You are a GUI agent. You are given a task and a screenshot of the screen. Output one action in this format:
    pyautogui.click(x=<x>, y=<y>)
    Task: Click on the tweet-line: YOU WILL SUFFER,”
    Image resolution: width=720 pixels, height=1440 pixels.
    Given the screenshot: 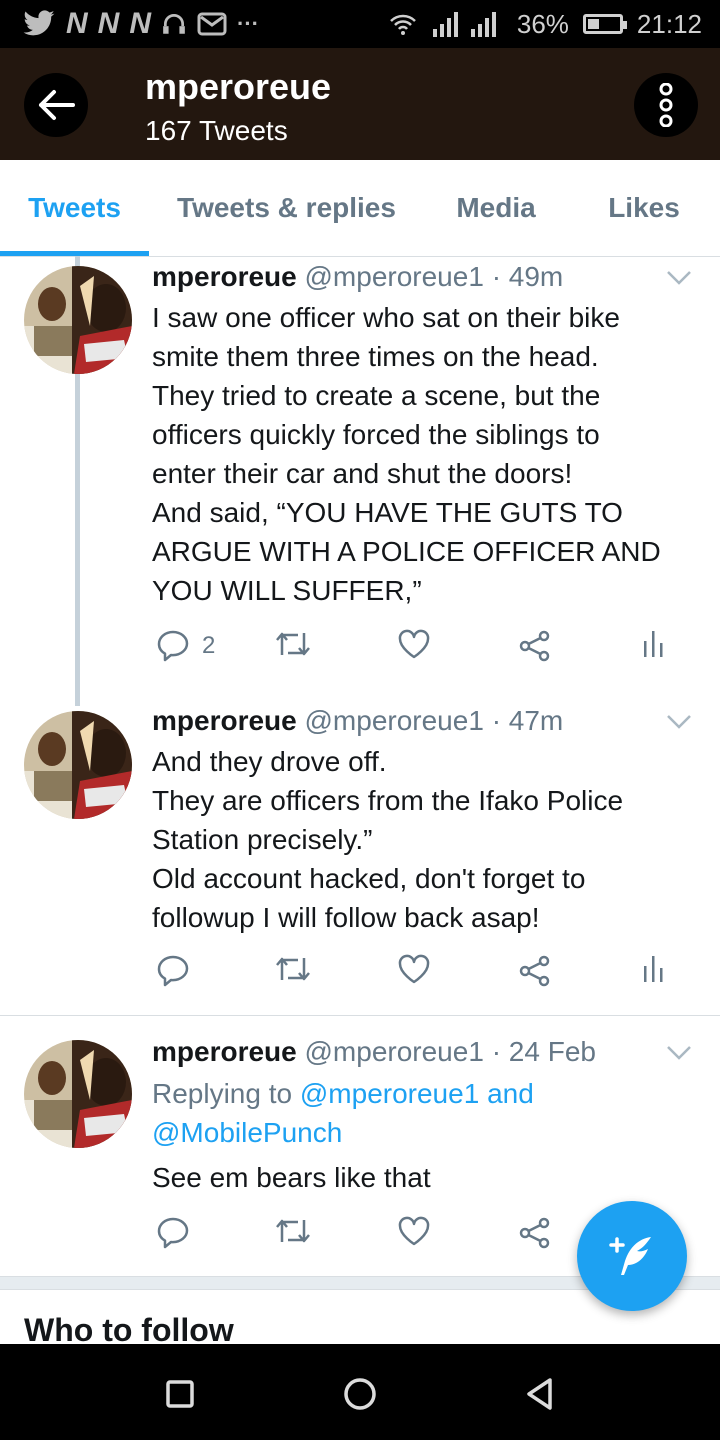 What is the action you would take?
    pyautogui.click(x=287, y=590)
    